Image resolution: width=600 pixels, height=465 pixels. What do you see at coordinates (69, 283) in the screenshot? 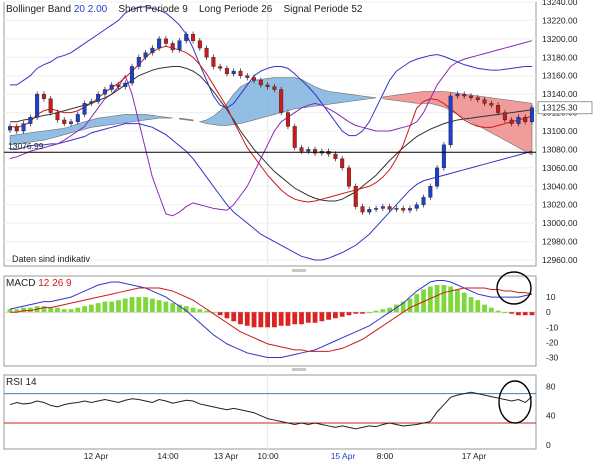
I see `macd-p3: 9` at bounding box center [69, 283].